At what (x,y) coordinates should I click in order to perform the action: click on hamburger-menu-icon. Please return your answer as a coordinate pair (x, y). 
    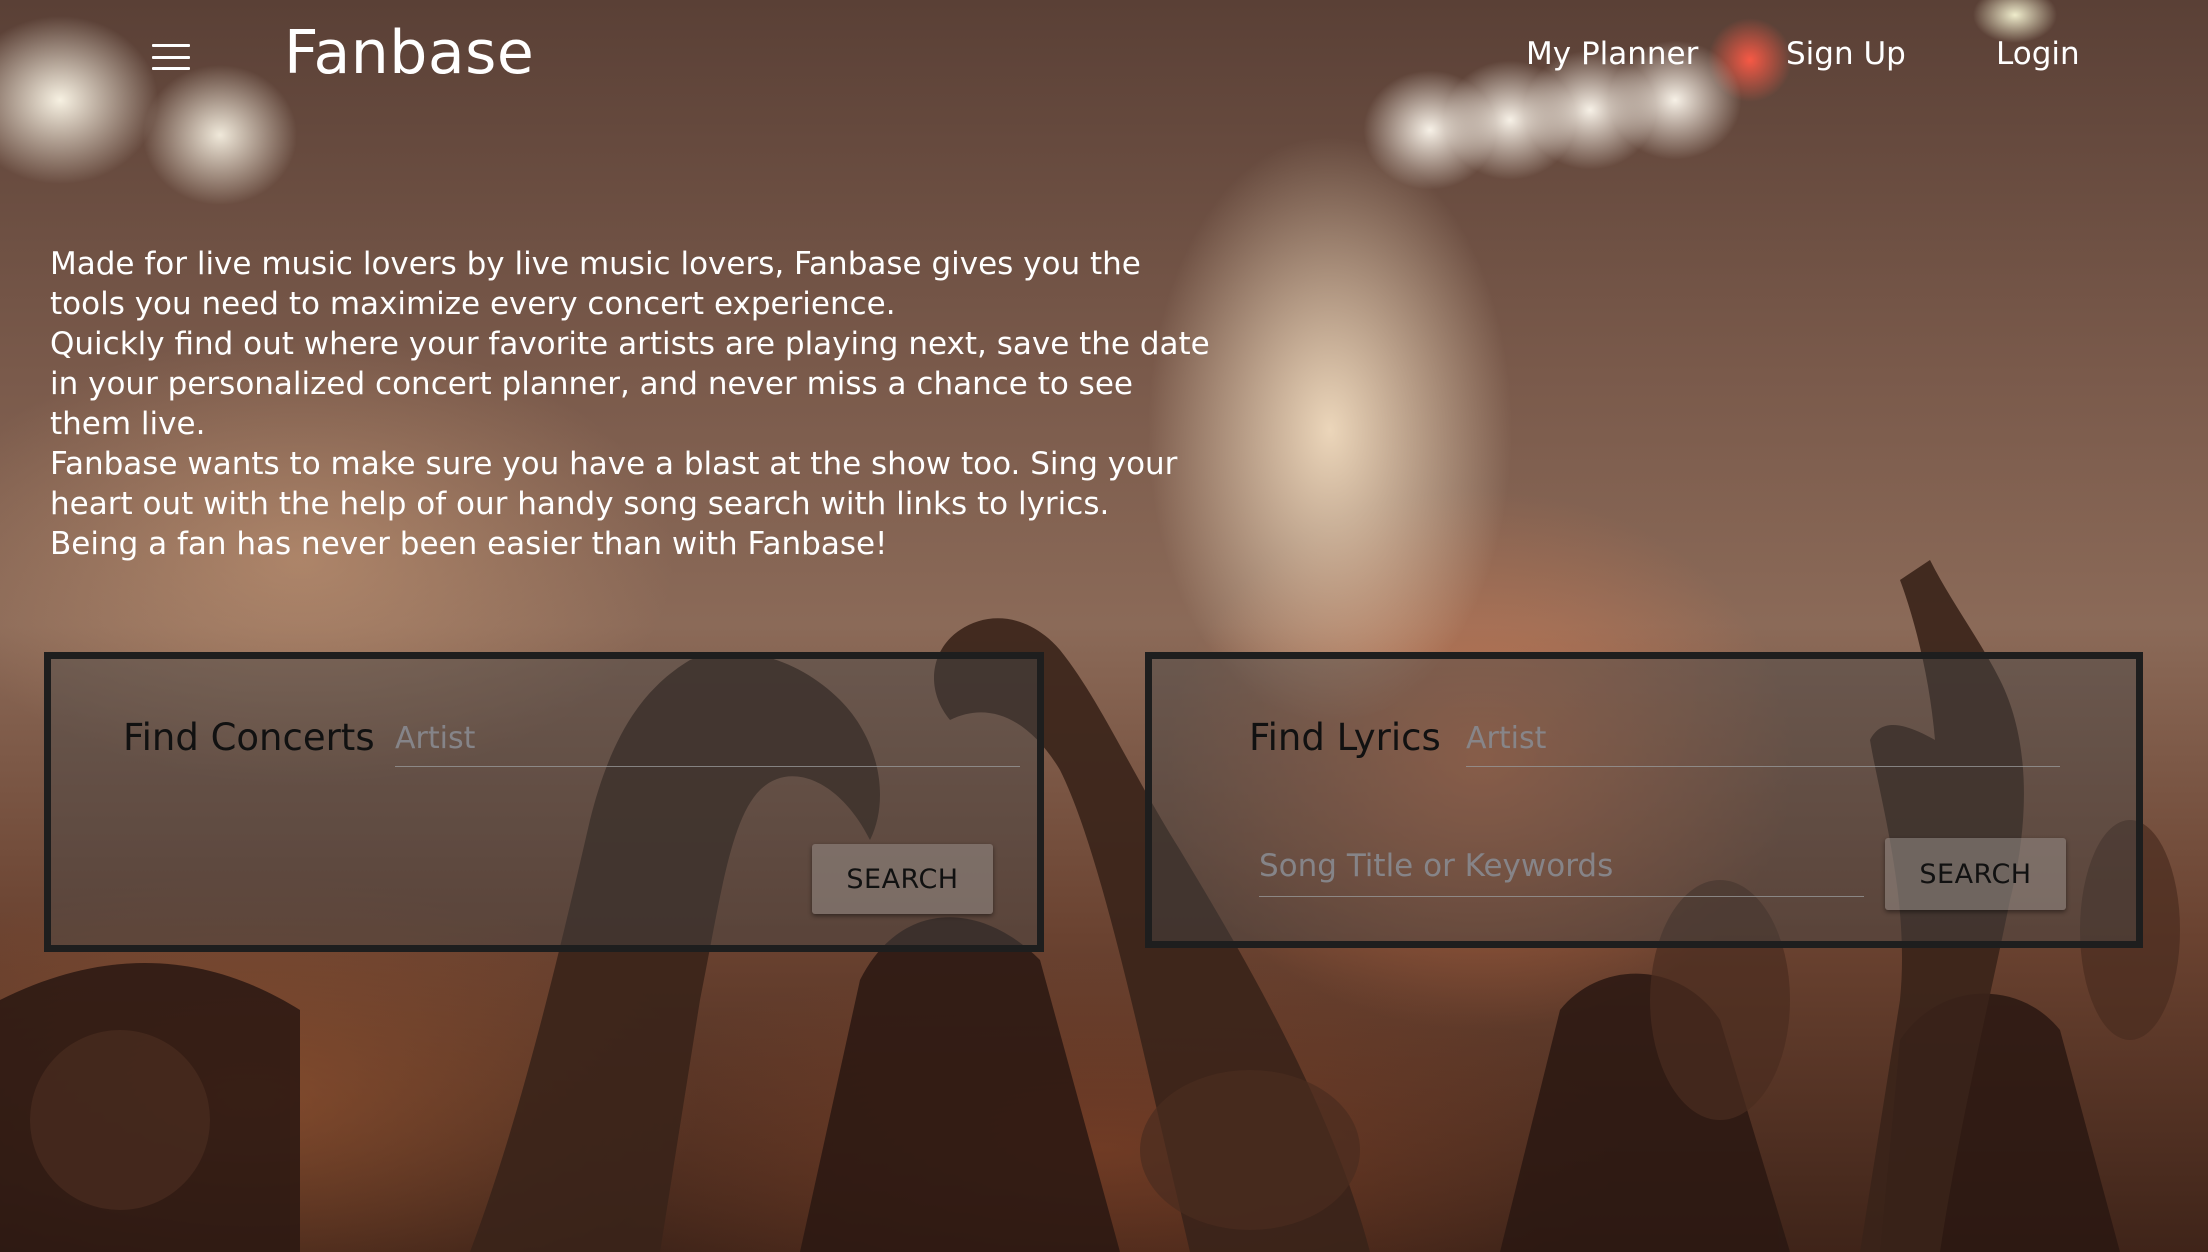
    Looking at the image, I should click on (171, 57).